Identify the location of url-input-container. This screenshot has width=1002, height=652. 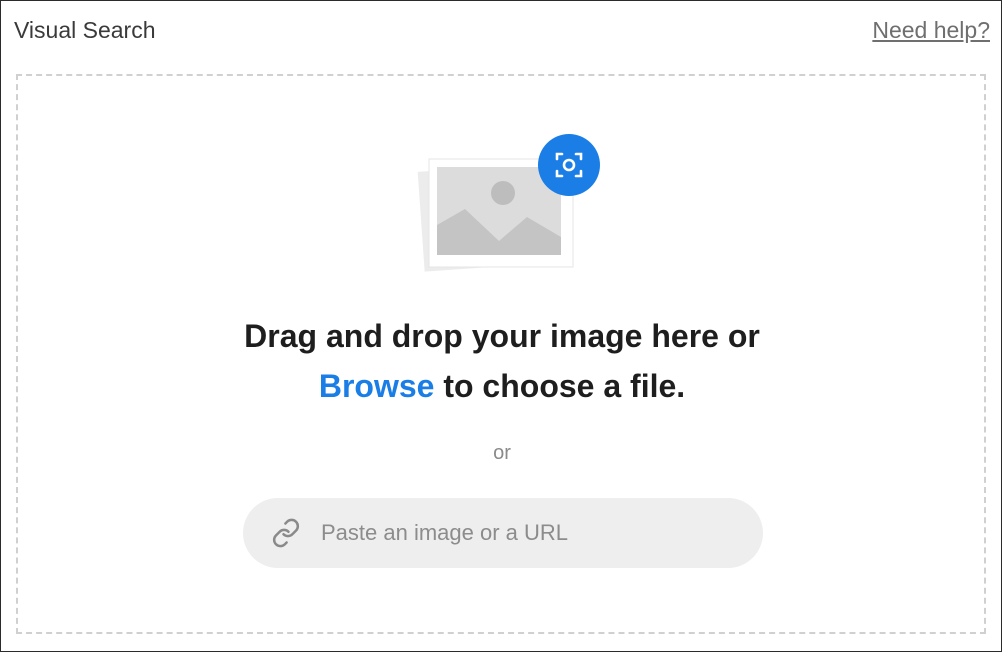
(503, 533).